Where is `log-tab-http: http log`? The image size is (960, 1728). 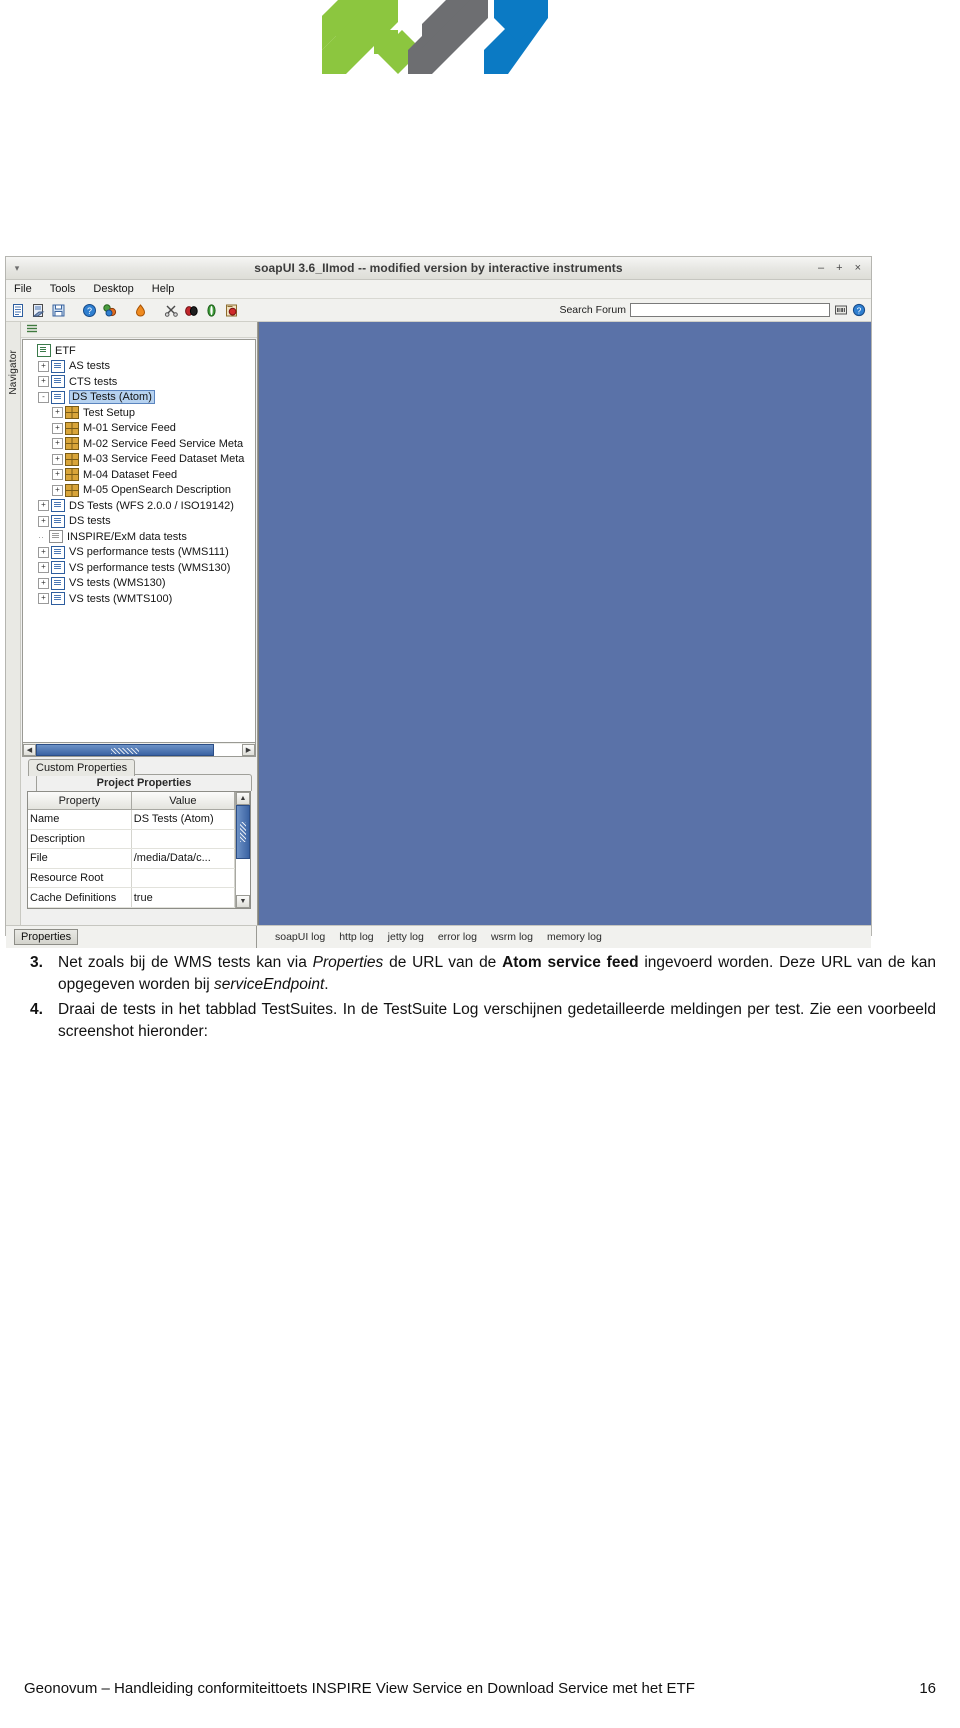 log-tab-http: http log is located at coordinates (356, 937).